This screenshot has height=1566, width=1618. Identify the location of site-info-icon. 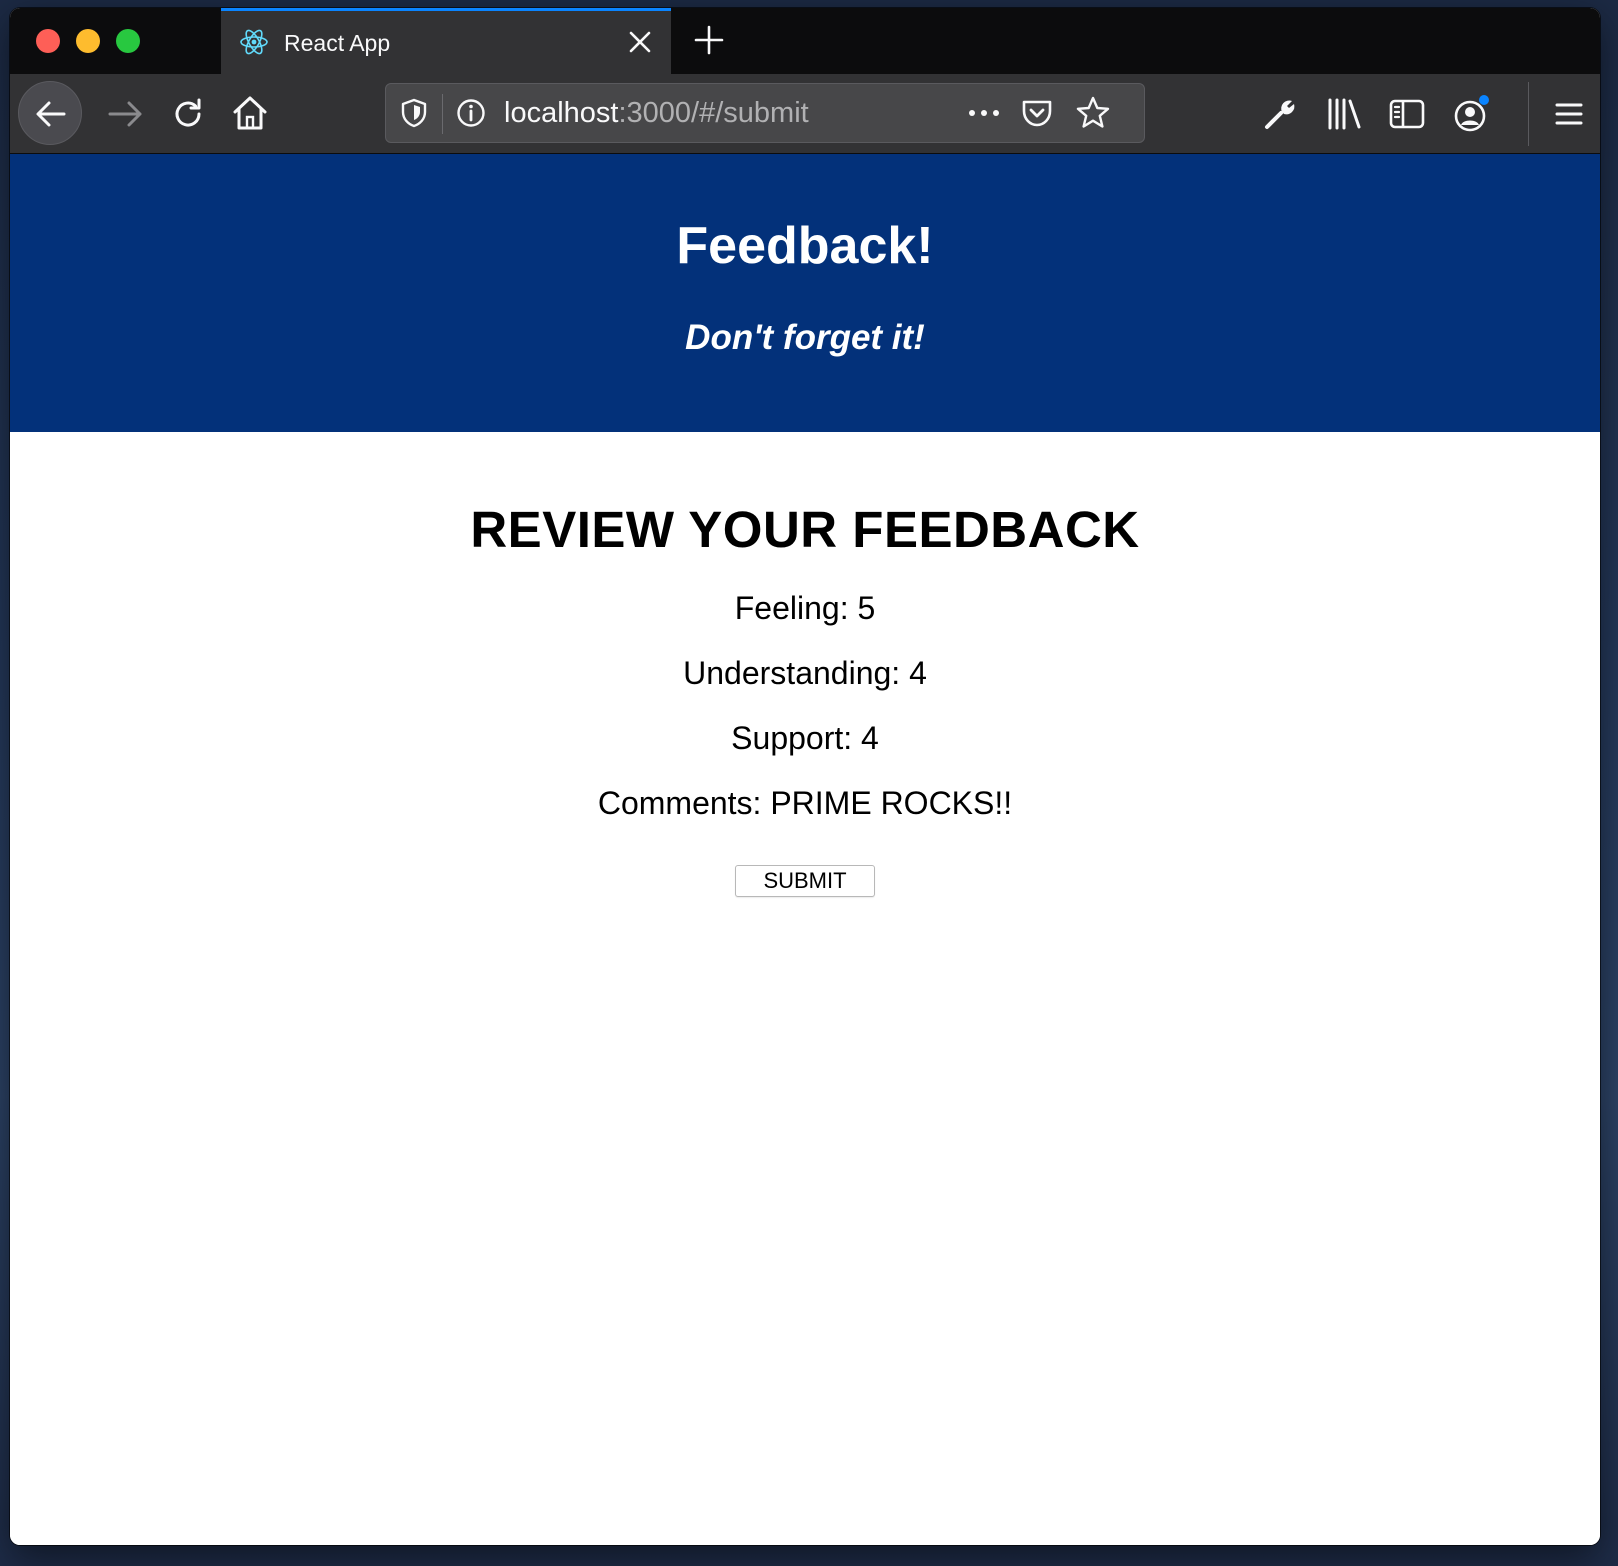
(471, 113).